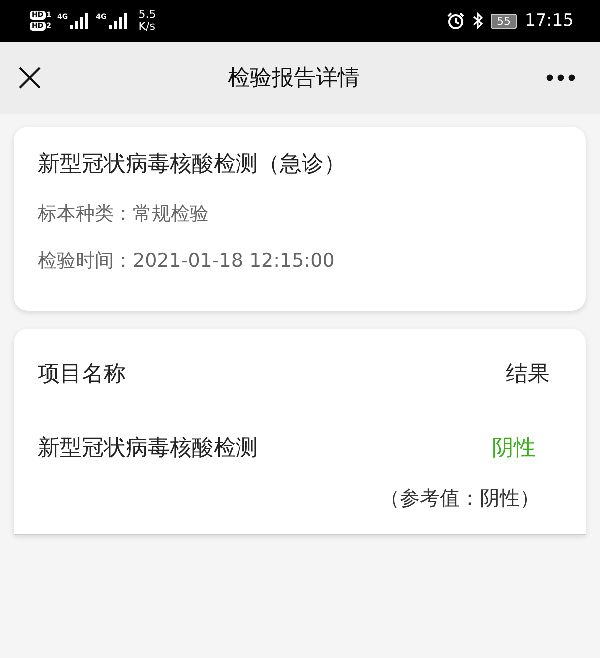  I want to click on more-button, so click(561, 78).